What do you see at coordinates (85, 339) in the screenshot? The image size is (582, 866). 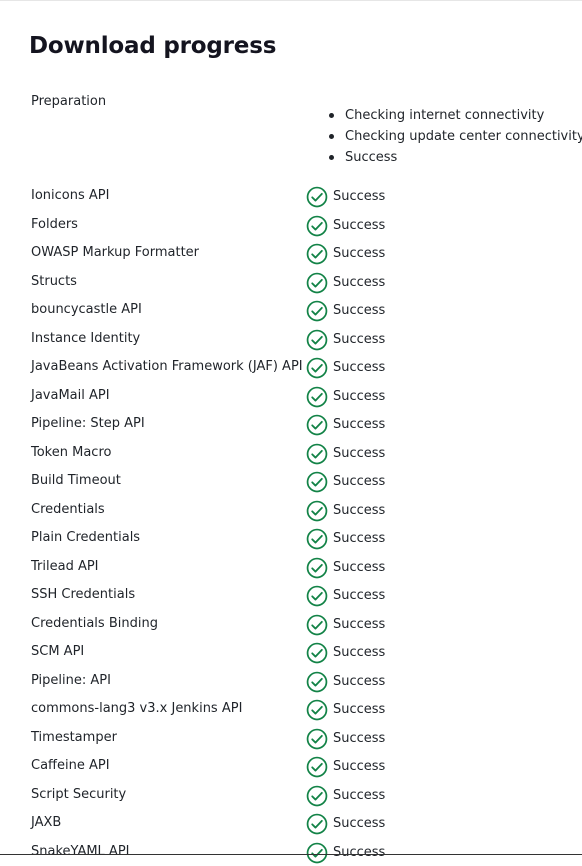 I see `plugin-name: Instance Identity` at bounding box center [85, 339].